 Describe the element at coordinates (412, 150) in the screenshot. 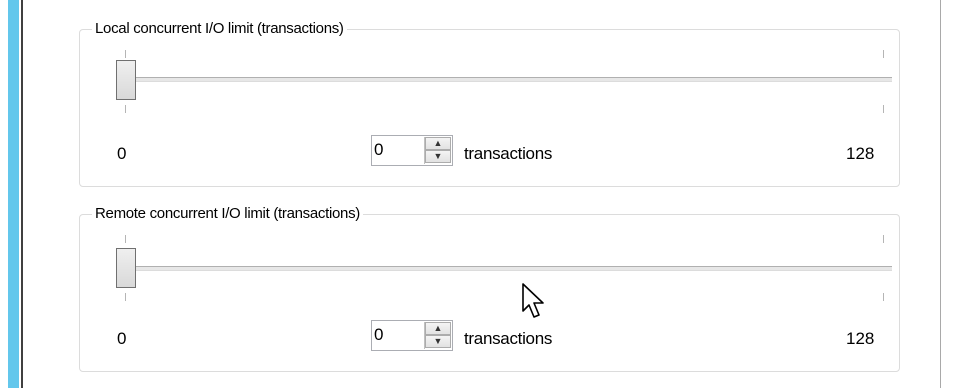

I see `local-io-spinner: 0 ▲ ▼` at that location.